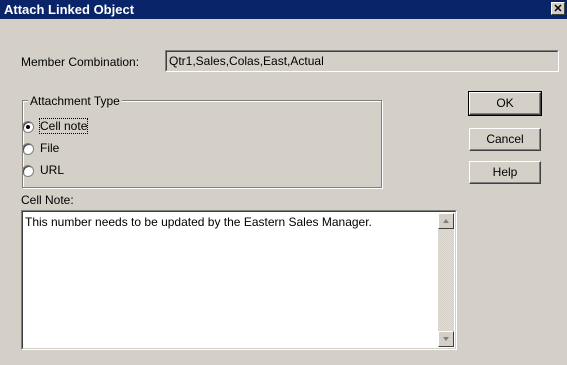 This screenshot has width=567, height=365. I want to click on close-button: ✕, so click(558, 8).